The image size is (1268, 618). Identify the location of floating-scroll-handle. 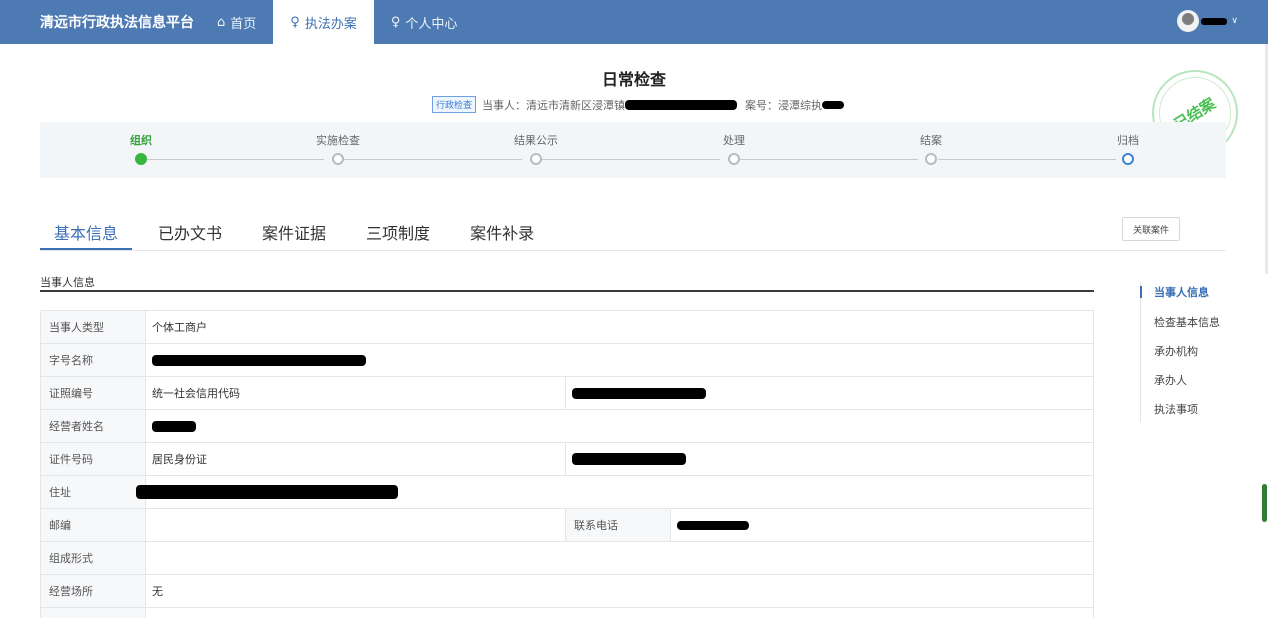
(1264, 503).